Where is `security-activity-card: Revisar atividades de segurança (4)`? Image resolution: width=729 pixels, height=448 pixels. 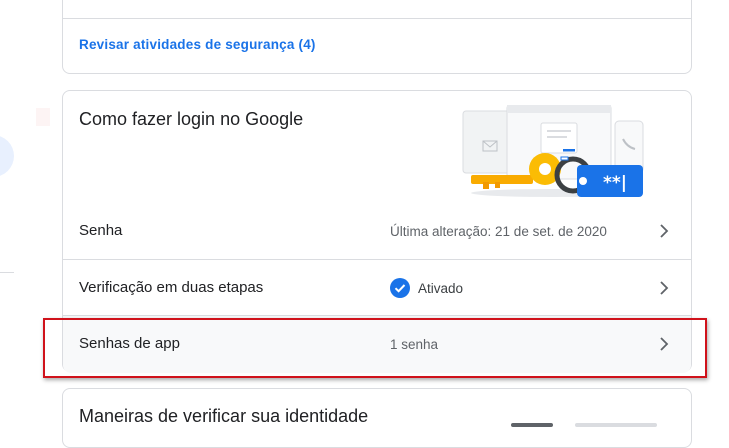 security-activity-card: Revisar atividades de segurança (4) is located at coordinates (377, 37).